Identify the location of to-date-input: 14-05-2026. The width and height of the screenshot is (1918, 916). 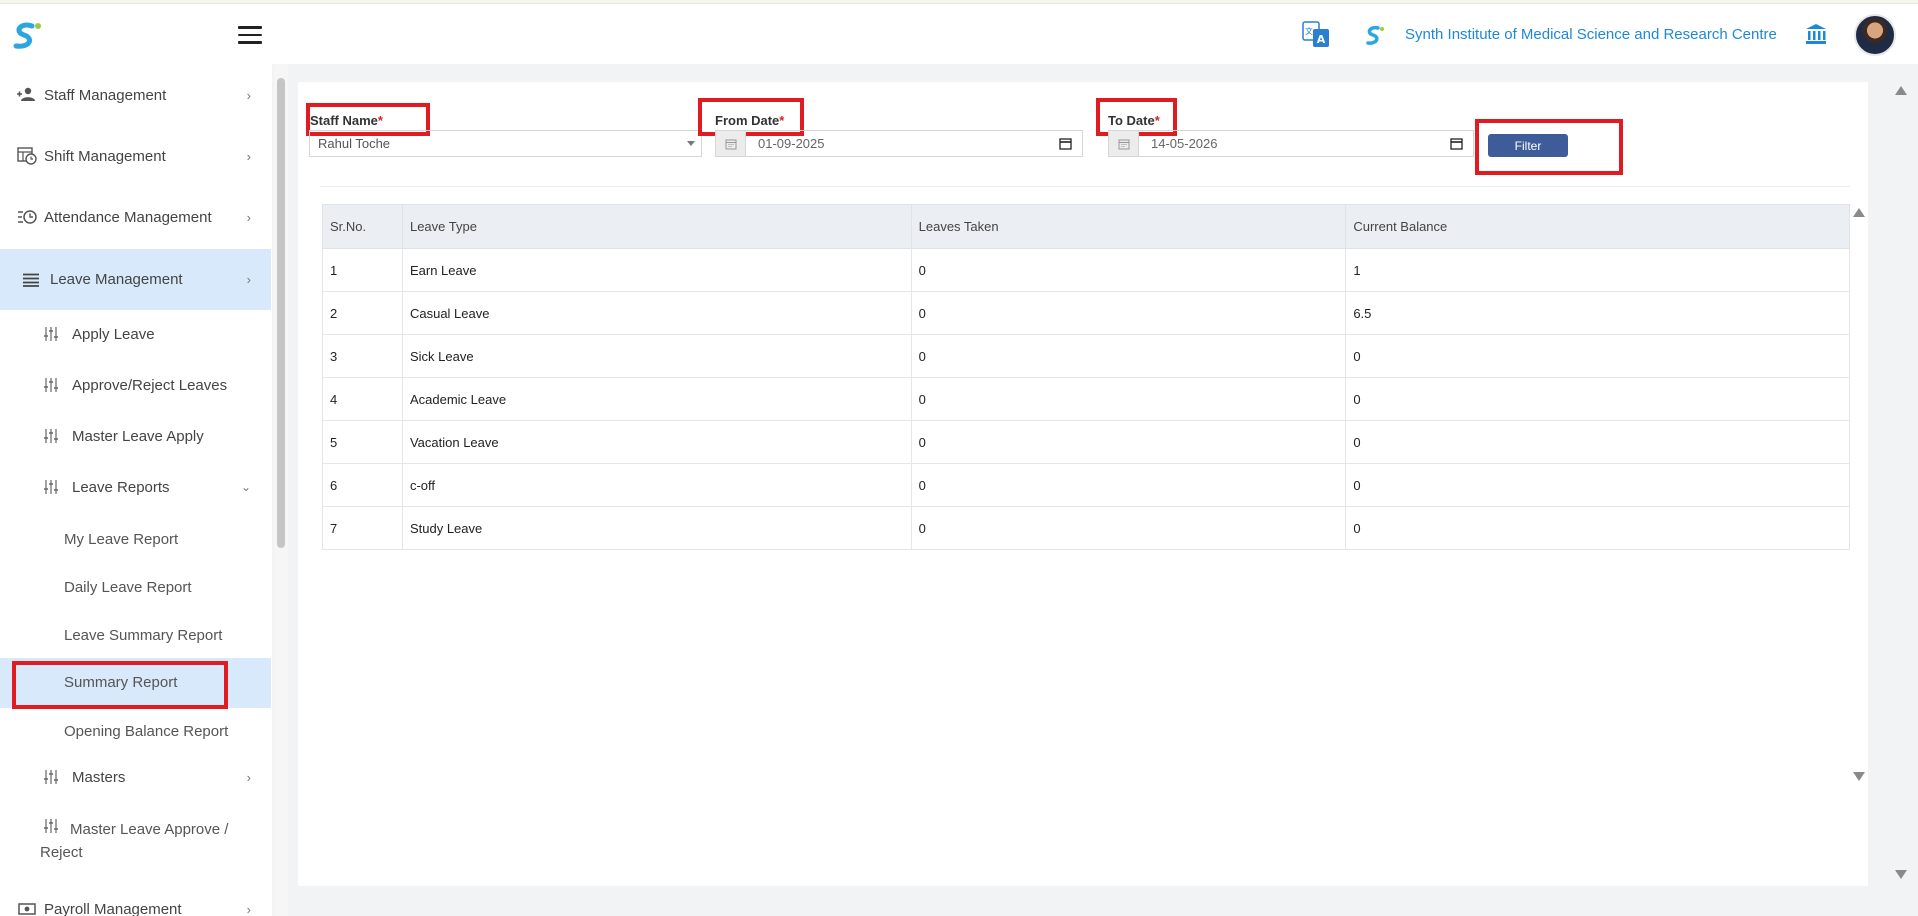
(1291, 143).